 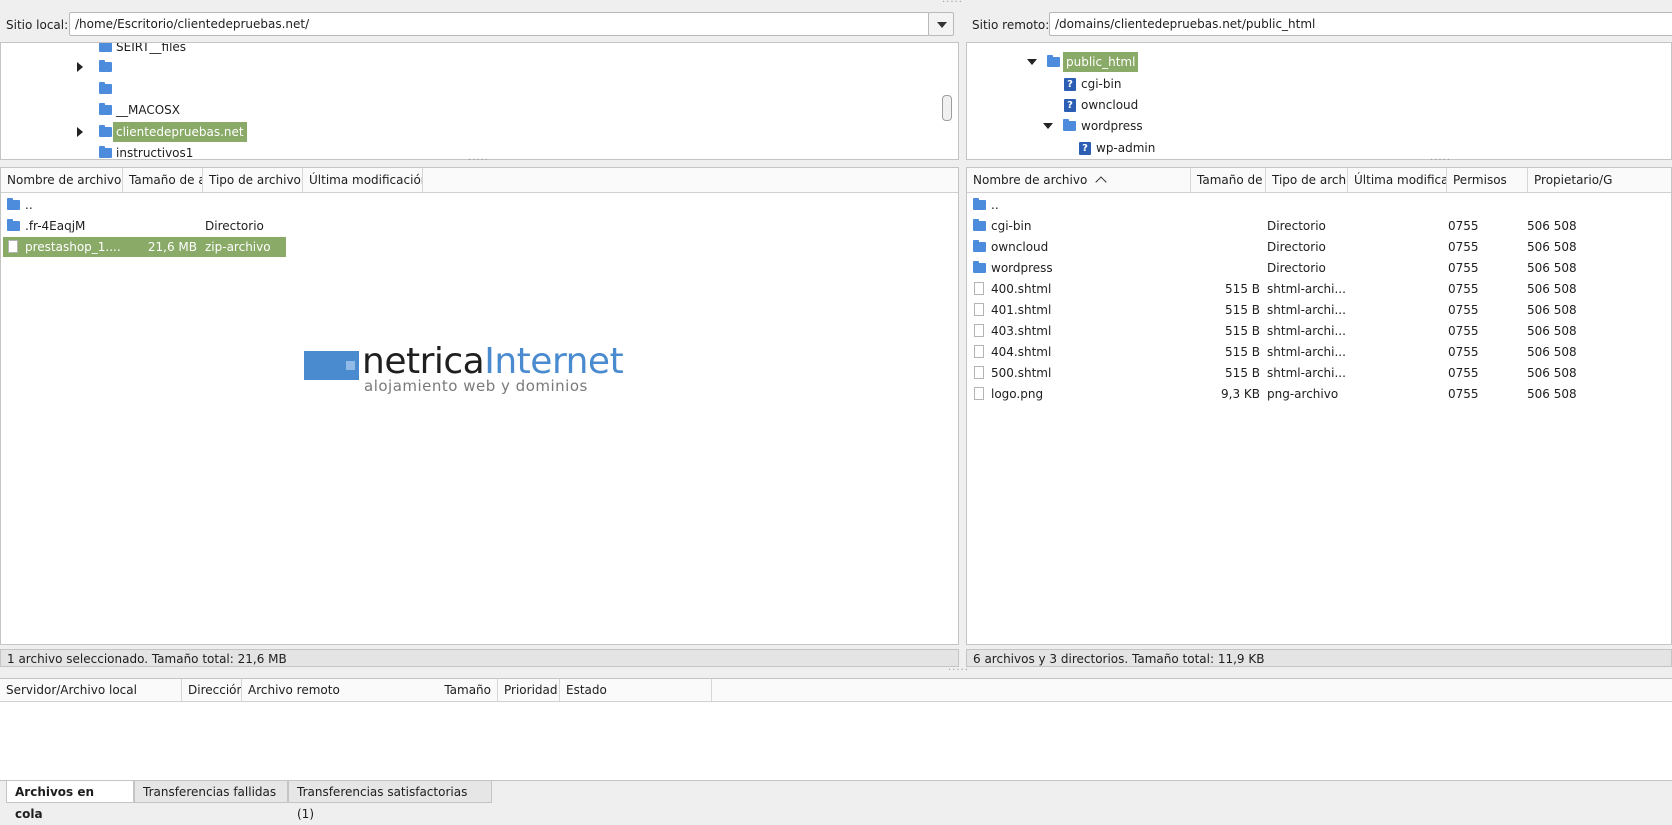 What do you see at coordinates (1017, 394) in the screenshot?
I see `file-name: logo.png` at bounding box center [1017, 394].